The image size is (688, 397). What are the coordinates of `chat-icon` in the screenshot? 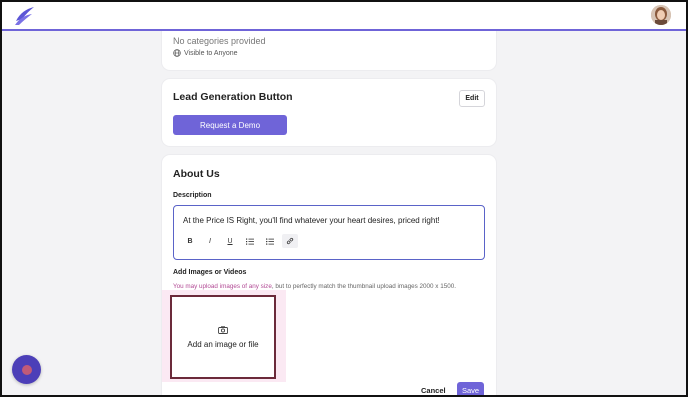 It's located at (26, 369).